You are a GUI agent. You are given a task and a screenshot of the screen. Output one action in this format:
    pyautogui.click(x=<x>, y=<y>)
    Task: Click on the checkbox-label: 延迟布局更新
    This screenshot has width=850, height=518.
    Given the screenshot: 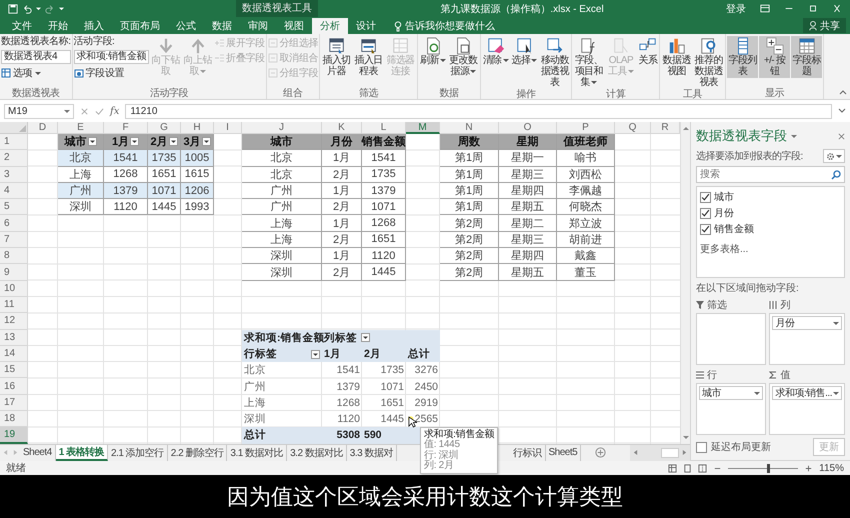 What is the action you would take?
    pyautogui.click(x=741, y=447)
    